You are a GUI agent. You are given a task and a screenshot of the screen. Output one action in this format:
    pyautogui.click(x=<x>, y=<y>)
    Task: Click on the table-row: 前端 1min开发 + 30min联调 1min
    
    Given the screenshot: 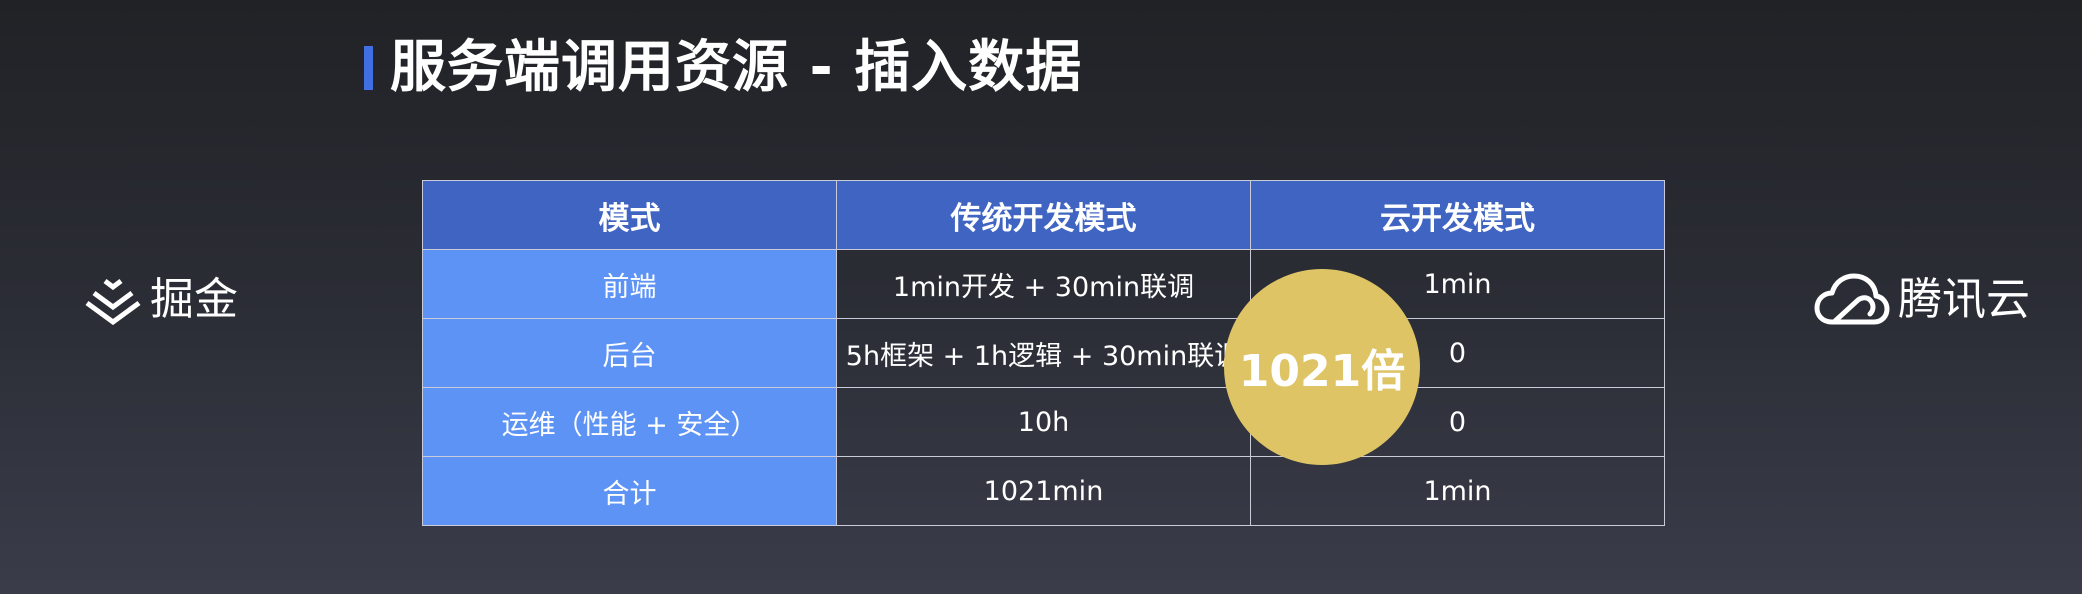 What is the action you would take?
    pyautogui.click(x=1043, y=284)
    